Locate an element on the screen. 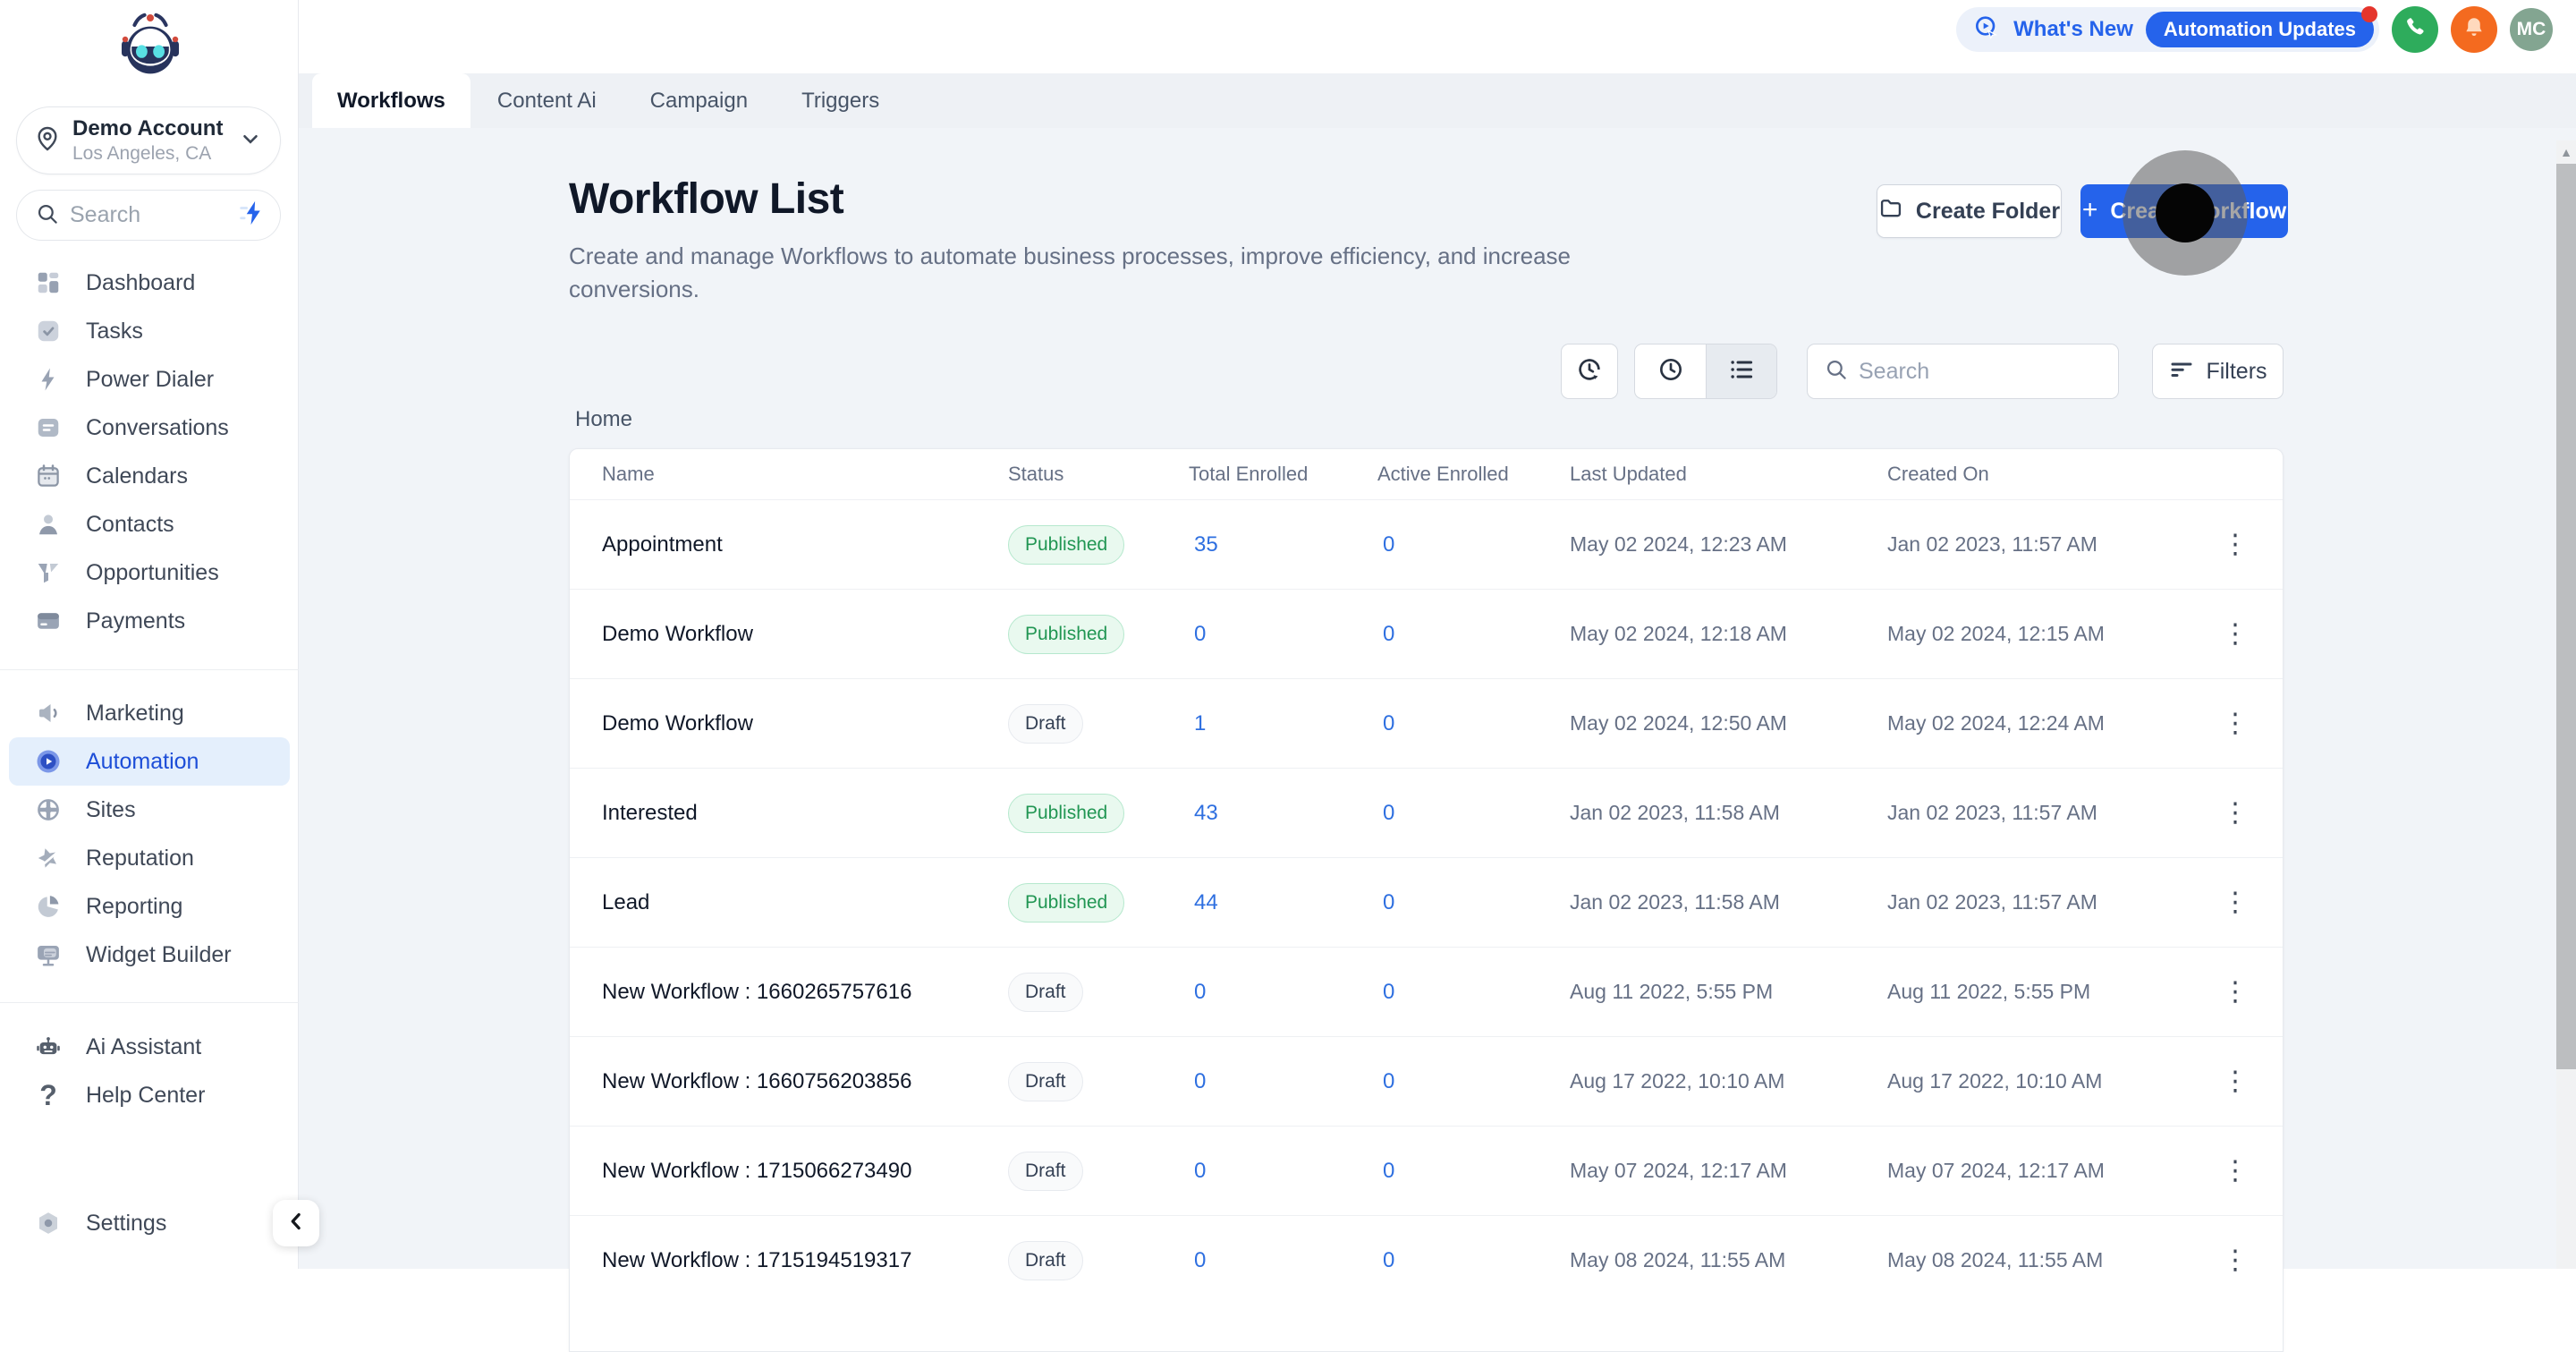 This screenshot has height=1352, width=2576. workflow-name: New Workflow : 1660265757616 is located at coordinates (789, 993).